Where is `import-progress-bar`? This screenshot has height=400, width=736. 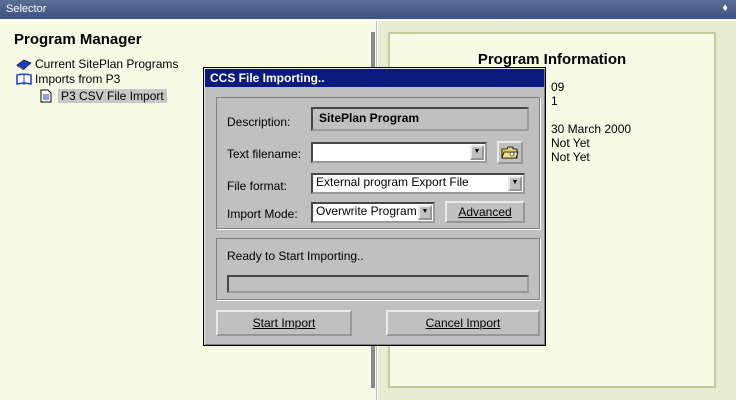
import-progress-bar is located at coordinates (378, 284).